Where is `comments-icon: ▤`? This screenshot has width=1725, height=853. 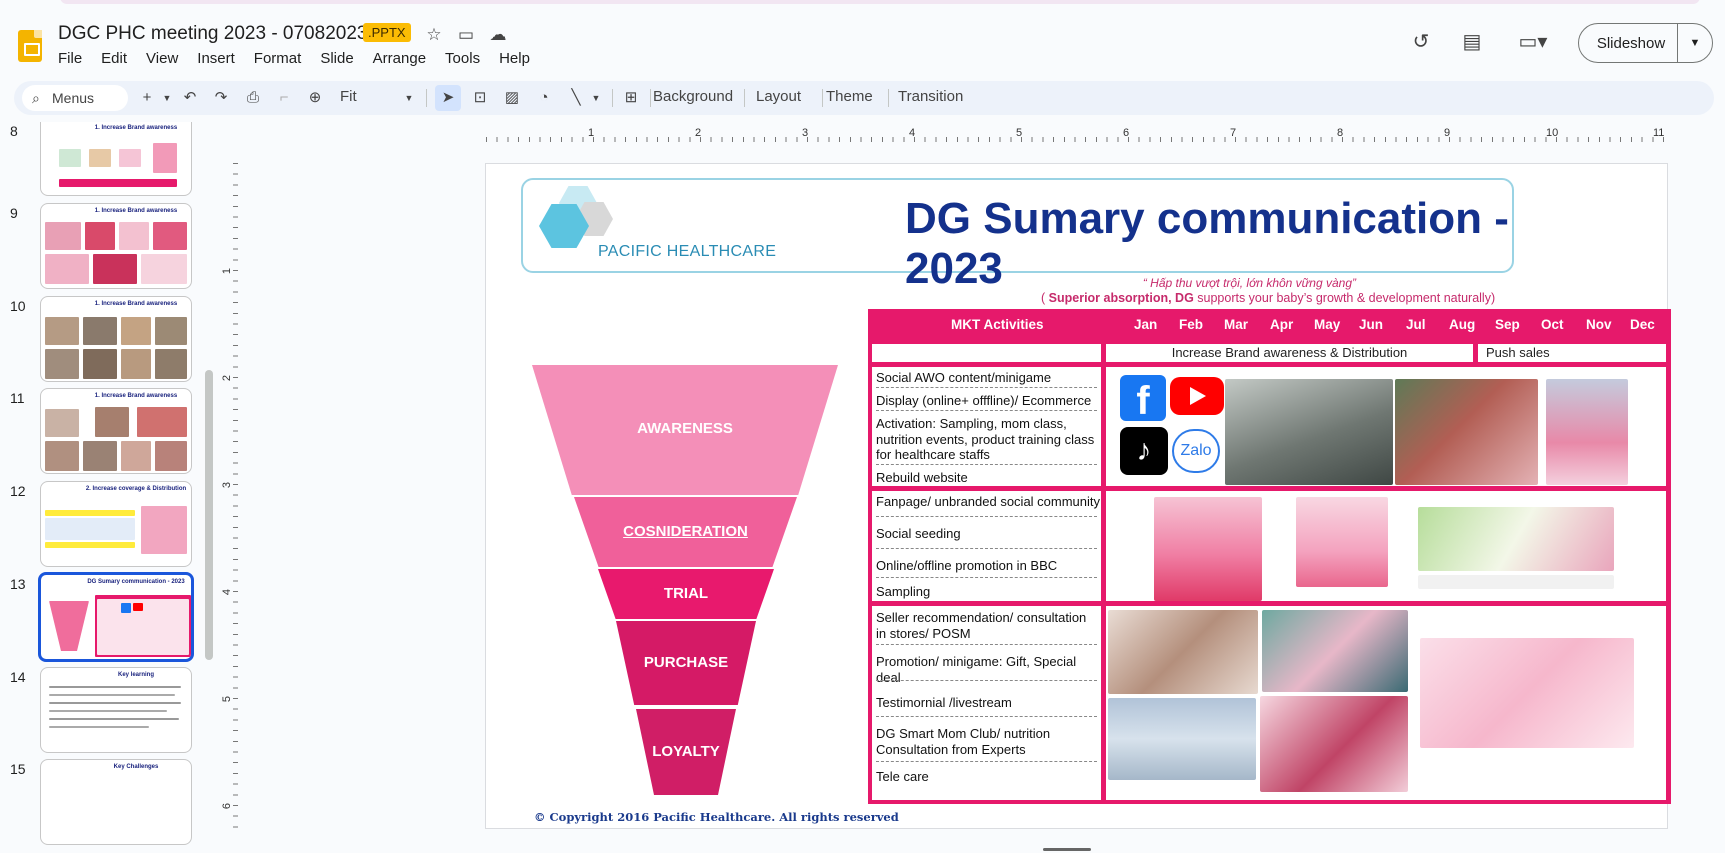
comments-icon: ▤ is located at coordinates (1472, 42).